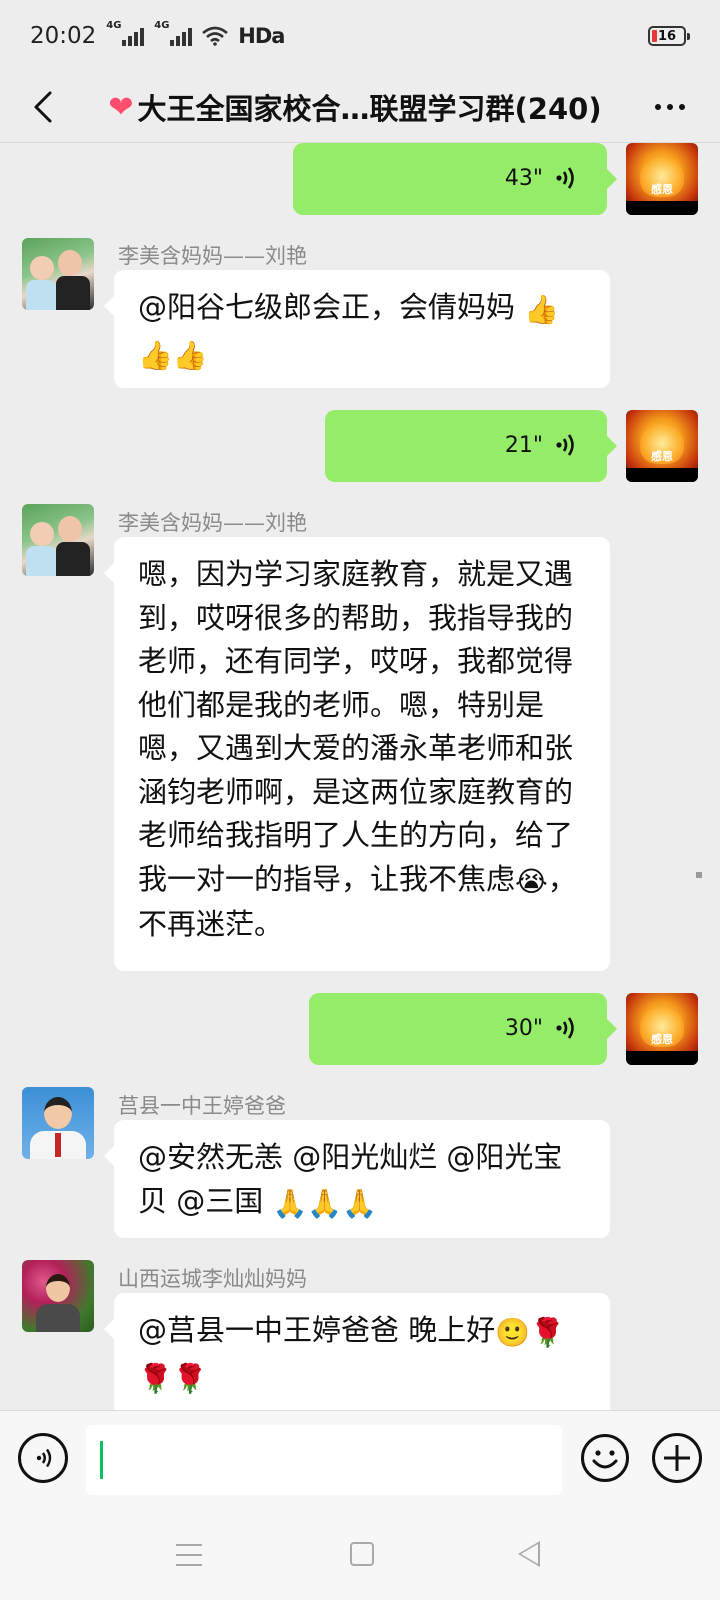 Image resolution: width=720 pixels, height=1600 pixels. Describe the element at coordinates (523, 178) in the screenshot. I see `voice-duration: 43"` at that location.